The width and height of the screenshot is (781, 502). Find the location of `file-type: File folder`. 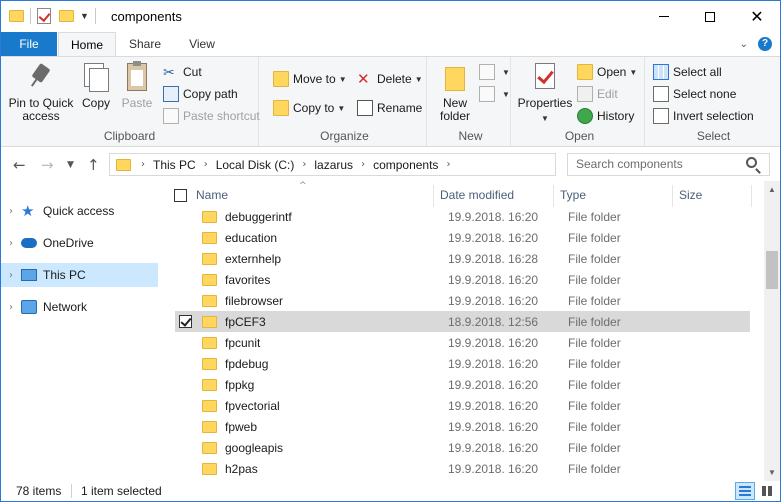

file-type: File folder is located at coordinates (594, 237).